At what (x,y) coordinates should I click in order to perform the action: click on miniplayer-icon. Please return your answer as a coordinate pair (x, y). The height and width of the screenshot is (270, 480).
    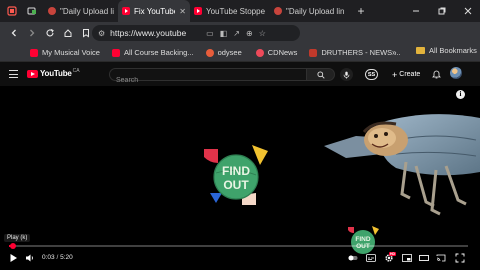
    Looking at the image, I should click on (407, 258).